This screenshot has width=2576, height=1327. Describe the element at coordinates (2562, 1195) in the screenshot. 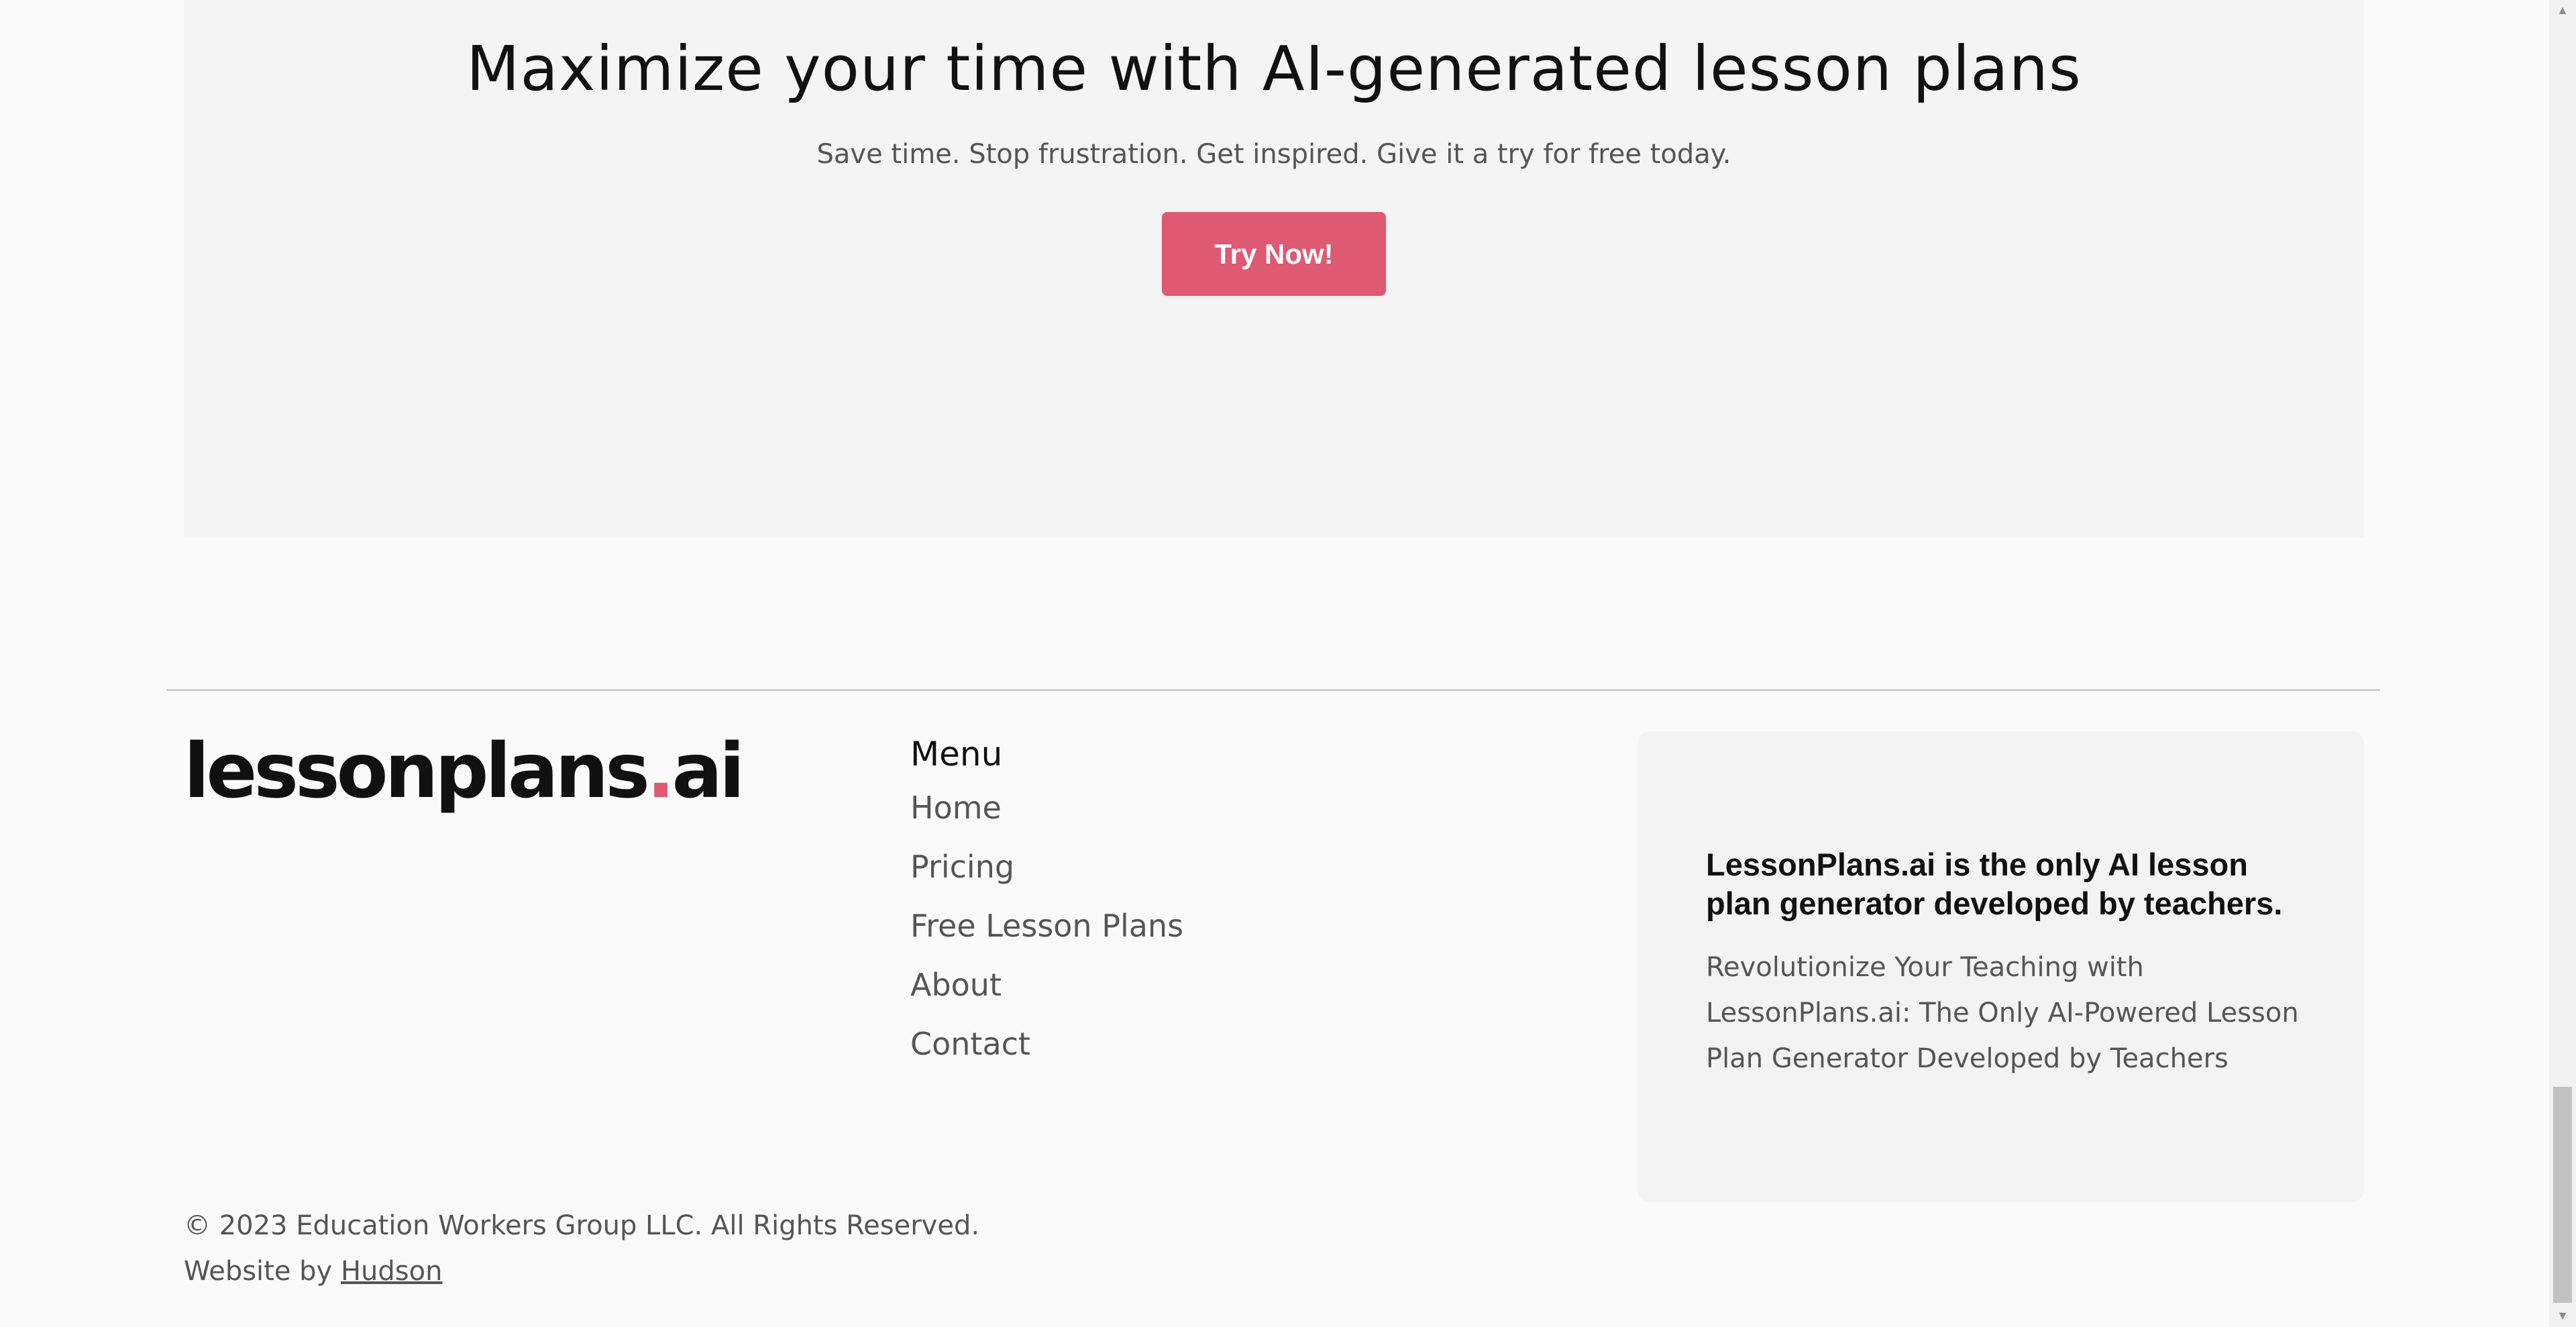

I see `scrollbar-thumb` at that location.